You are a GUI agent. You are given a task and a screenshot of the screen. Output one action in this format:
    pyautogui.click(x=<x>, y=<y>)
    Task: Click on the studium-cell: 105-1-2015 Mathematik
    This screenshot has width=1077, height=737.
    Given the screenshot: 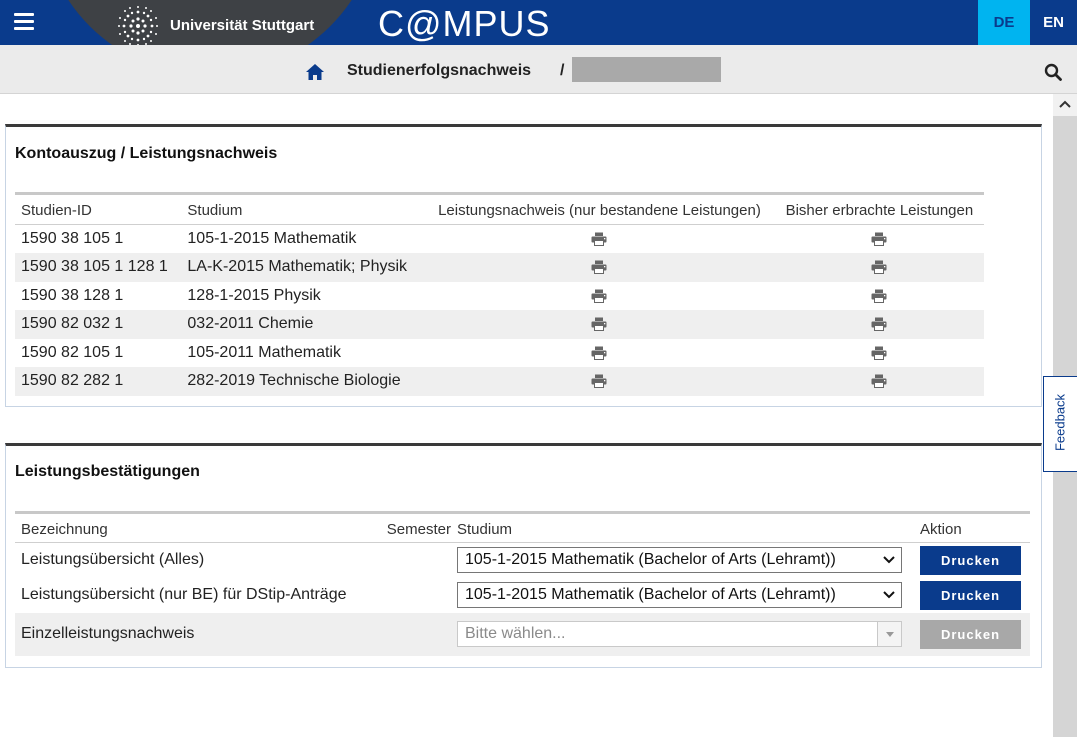 What is the action you would take?
    pyautogui.click(x=272, y=238)
    